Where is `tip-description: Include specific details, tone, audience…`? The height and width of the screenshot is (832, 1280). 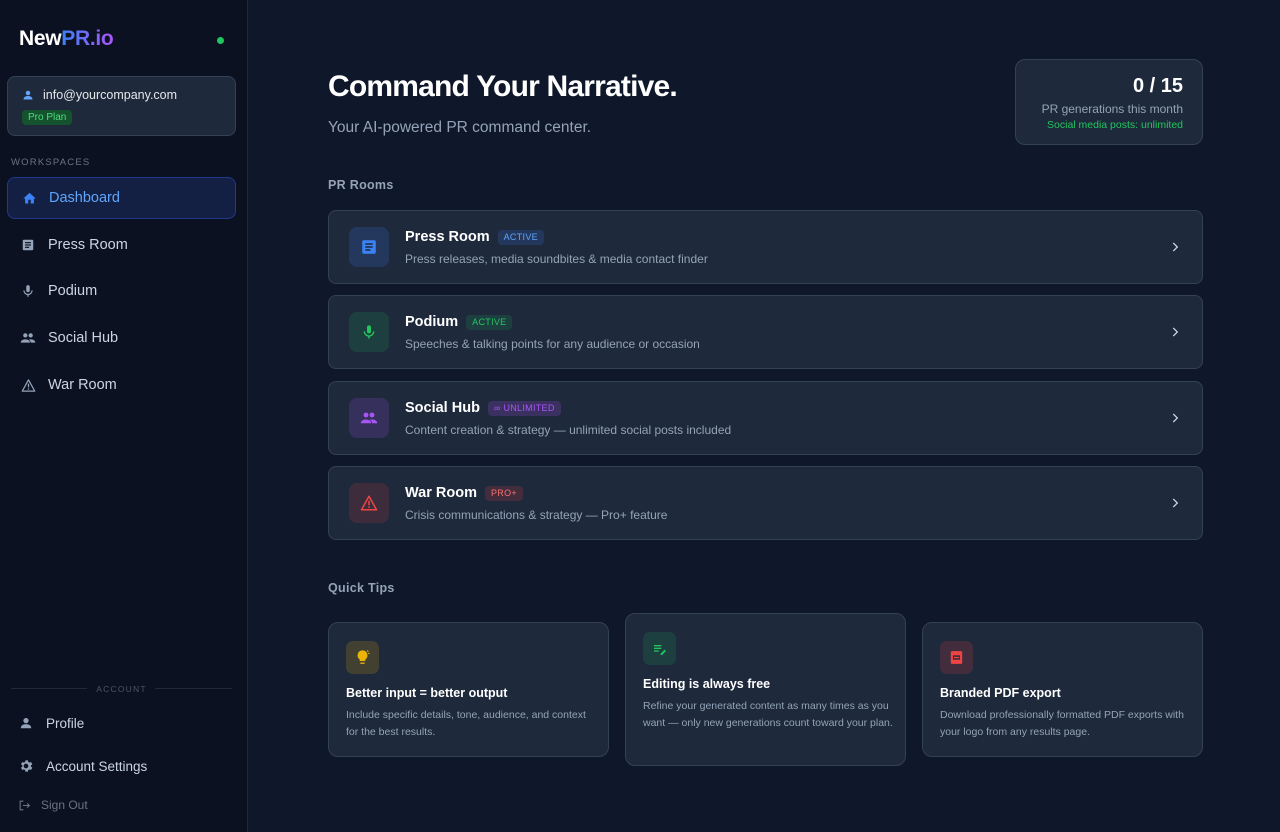
tip-description: Include specific details, tone, audience… is located at coordinates (466, 723).